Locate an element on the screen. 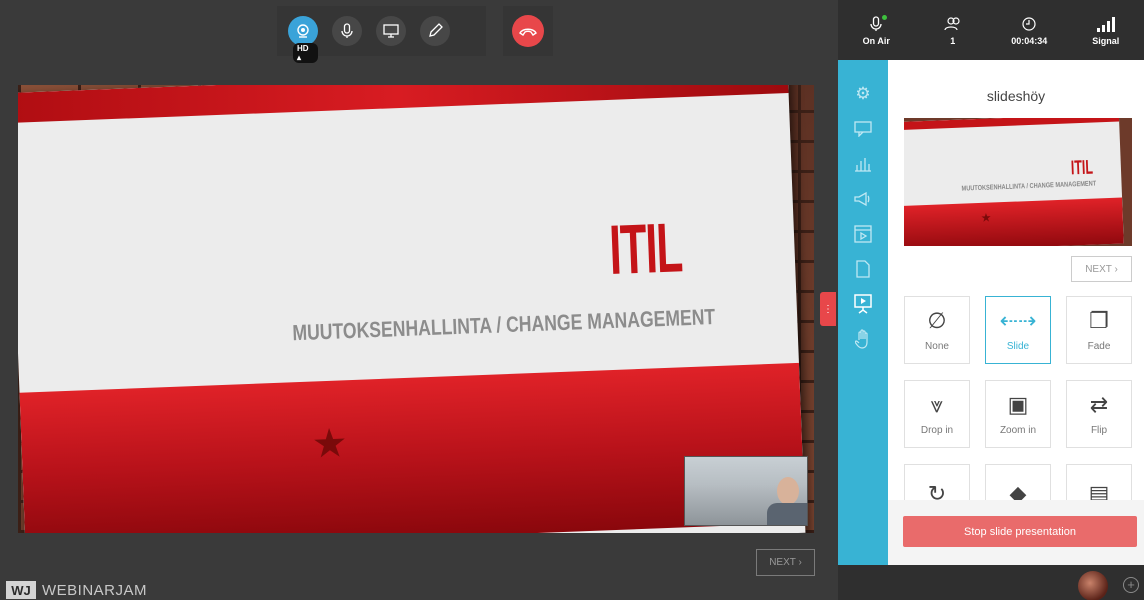 This screenshot has width=1144, height=600. megaphone-icon is located at coordinates (863, 199).